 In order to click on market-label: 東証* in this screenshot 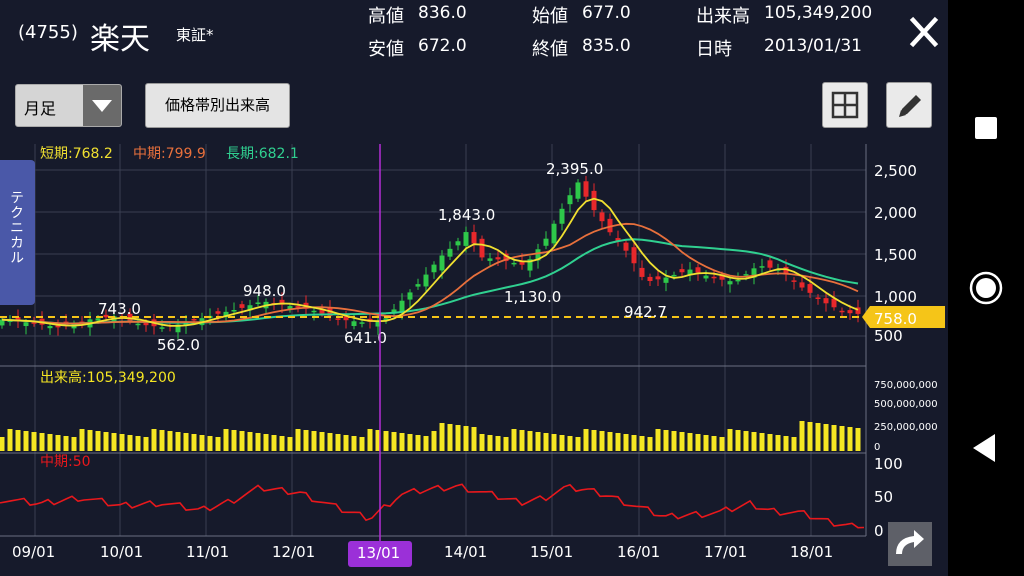, I will do `click(195, 35)`.